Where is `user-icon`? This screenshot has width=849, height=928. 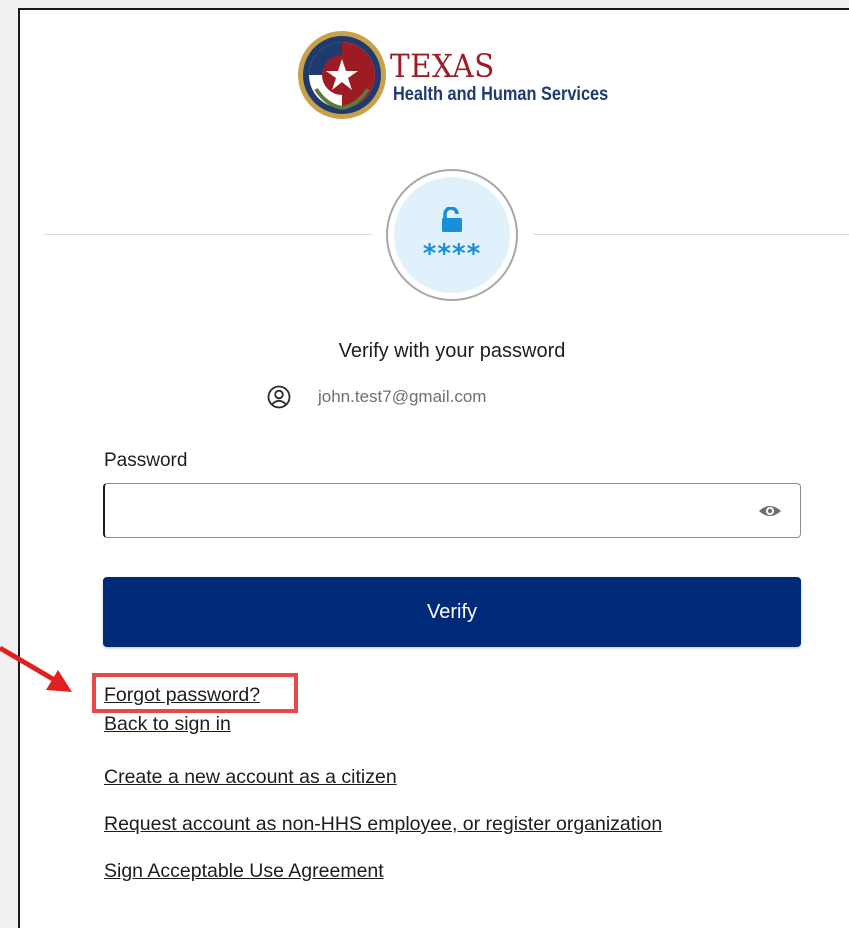
user-icon is located at coordinates (279, 397).